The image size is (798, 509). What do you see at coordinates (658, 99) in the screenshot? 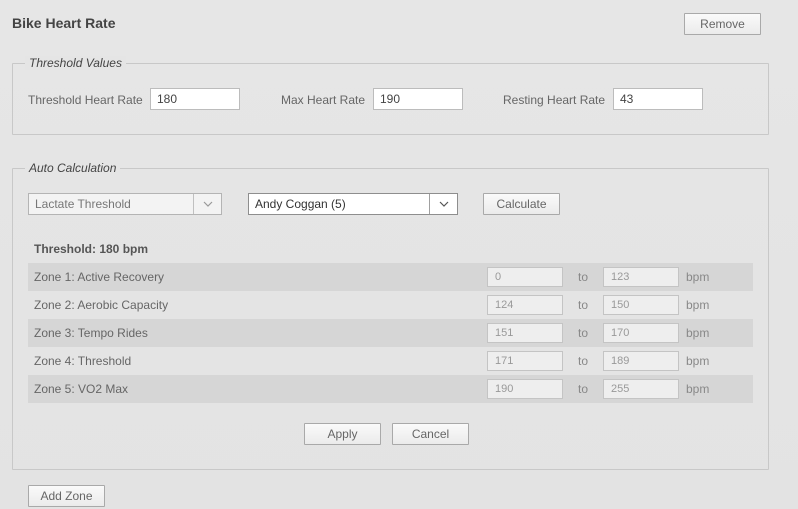
I see `resting-heart-rate-input` at bounding box center [658, 99].